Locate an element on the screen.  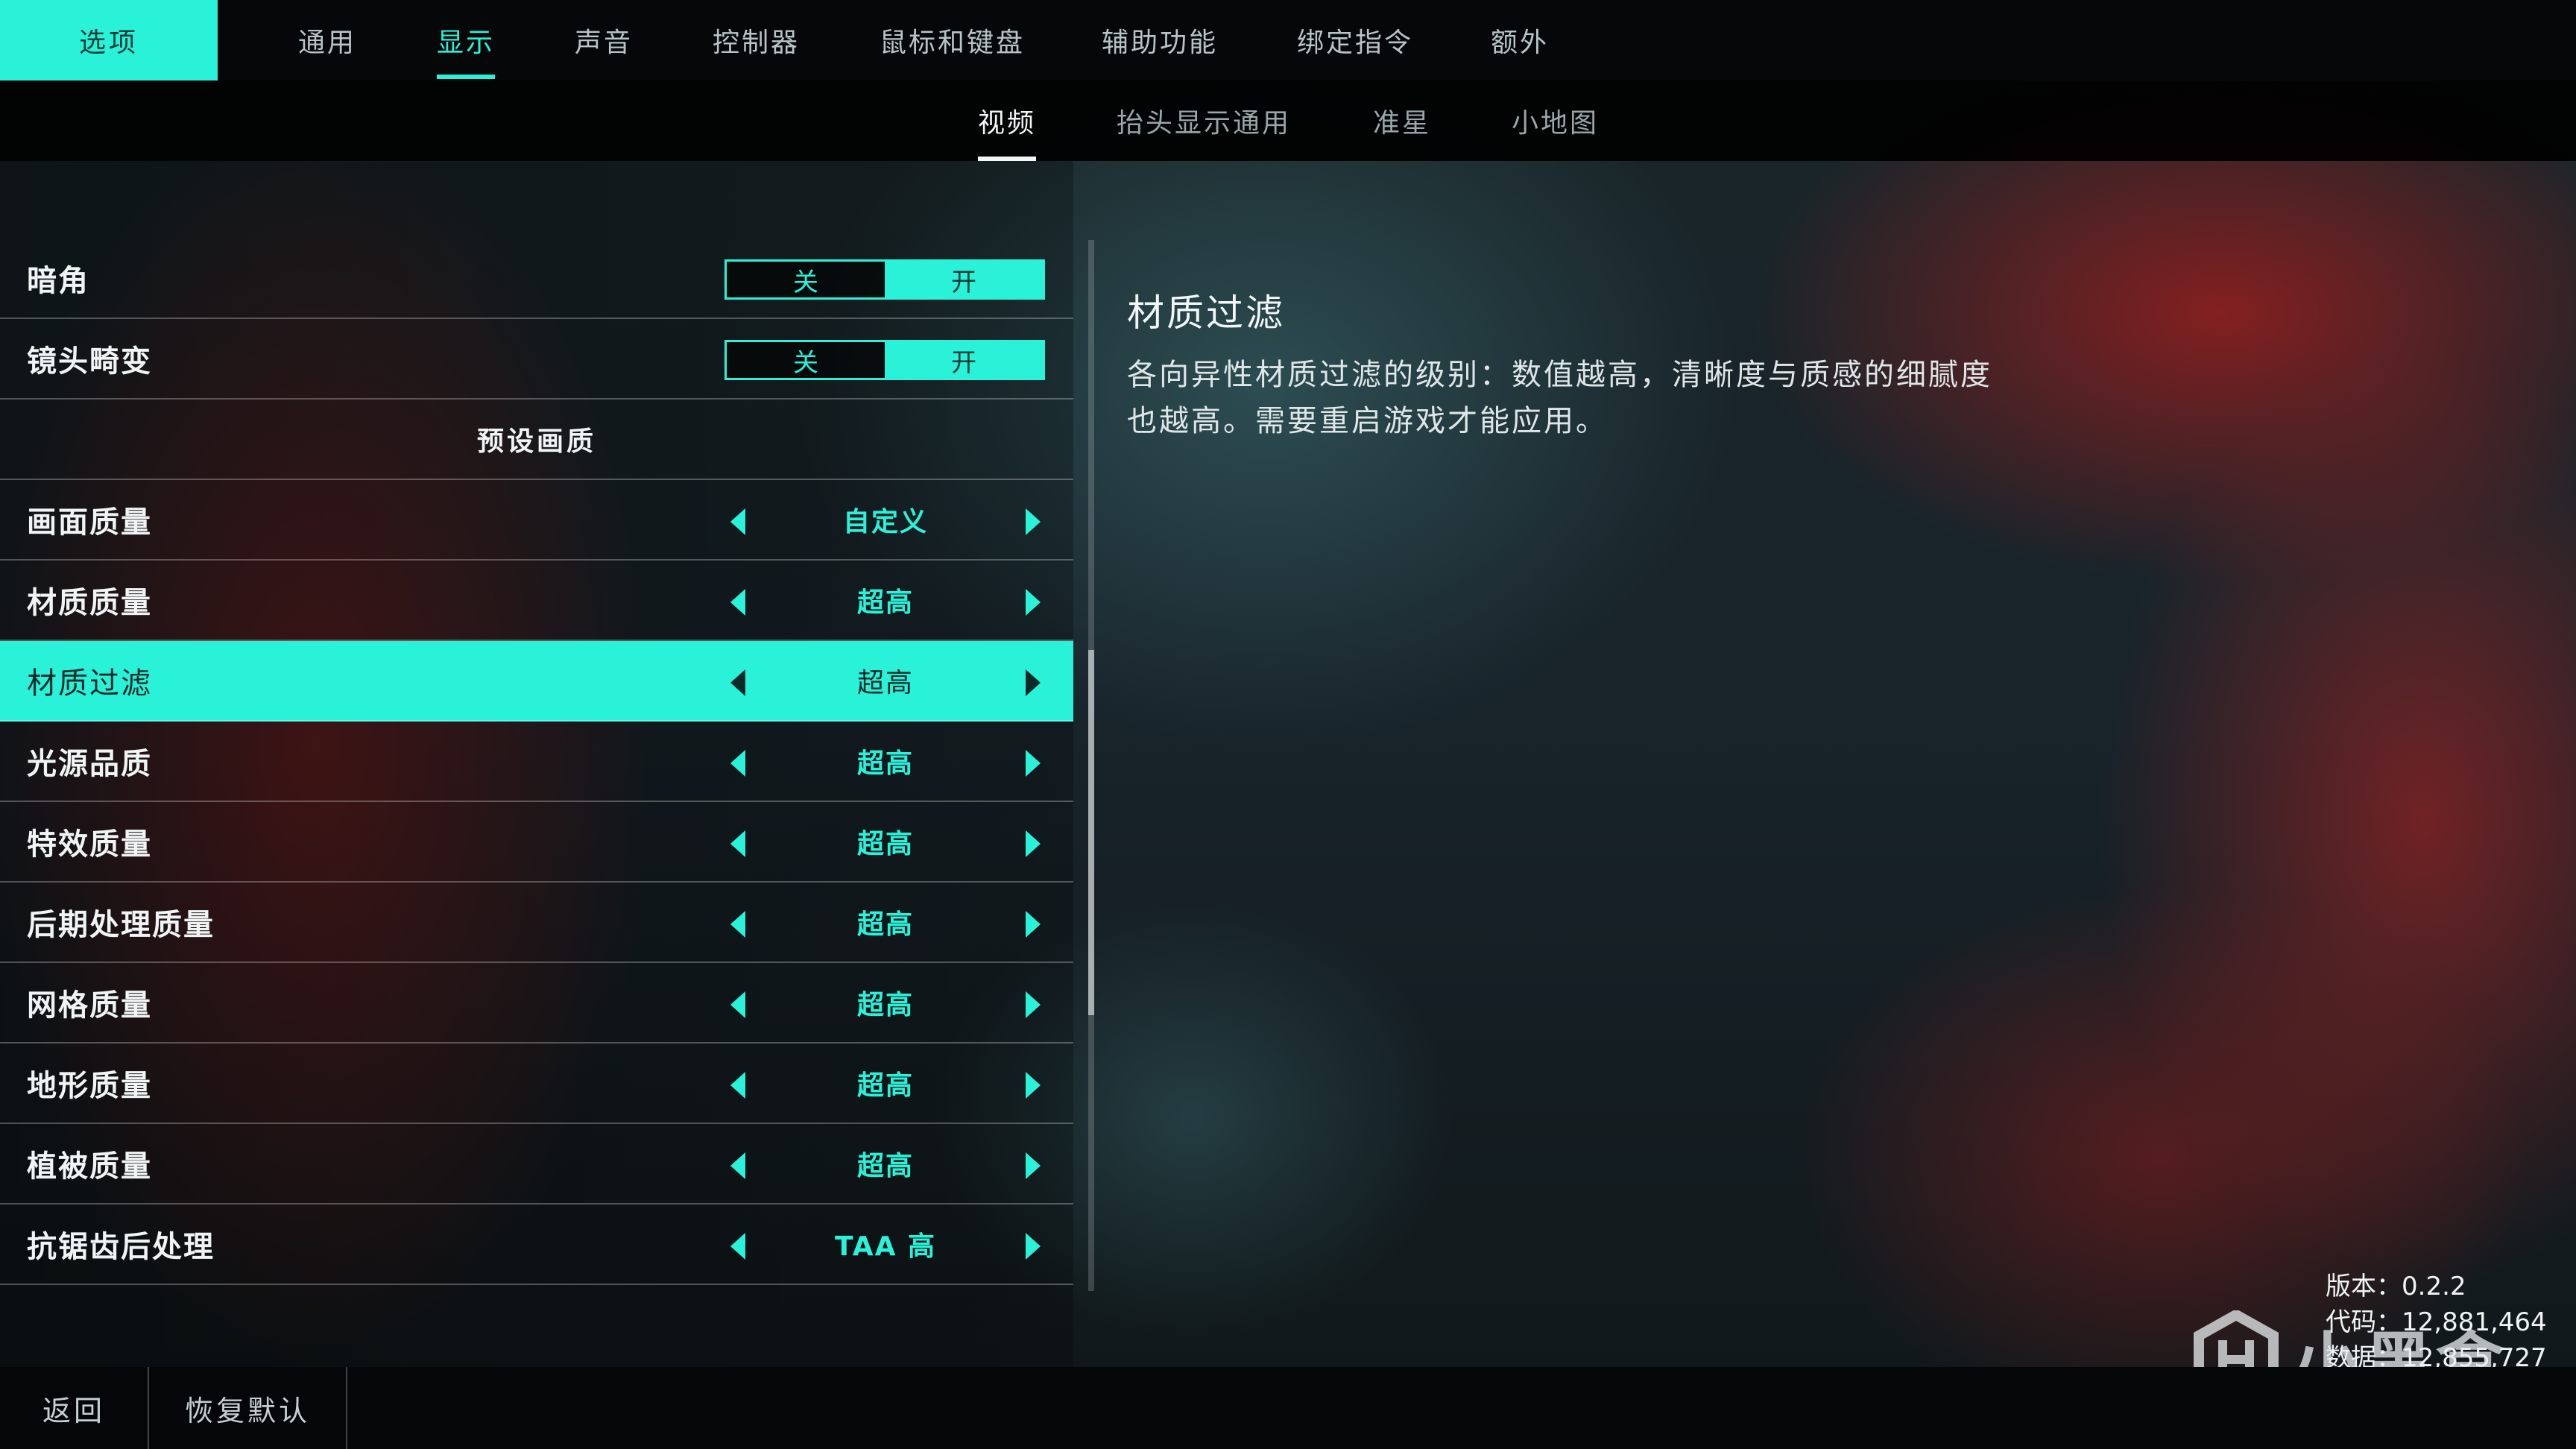
tab-general: 通用 is located at coordinates (327, 40).